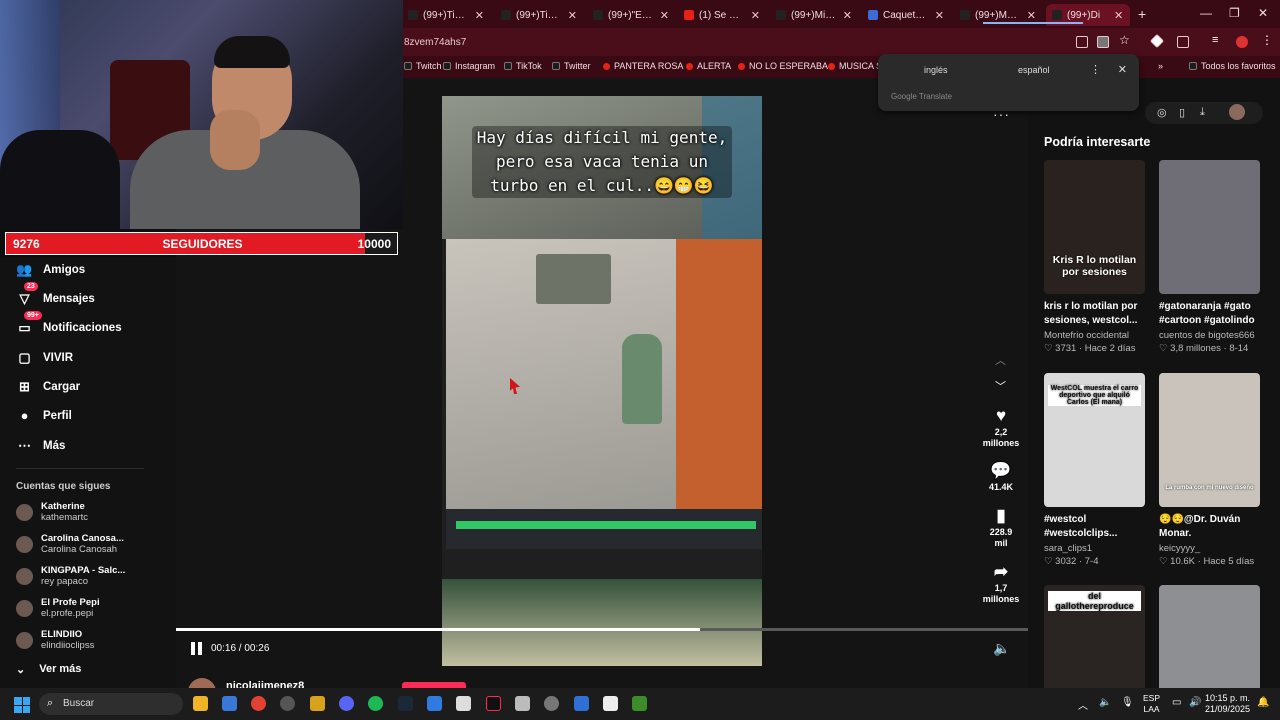 The width and height of the screenshot is (1280, 720). I want to click on close-window-icon: ✕, so click(1263, 13).